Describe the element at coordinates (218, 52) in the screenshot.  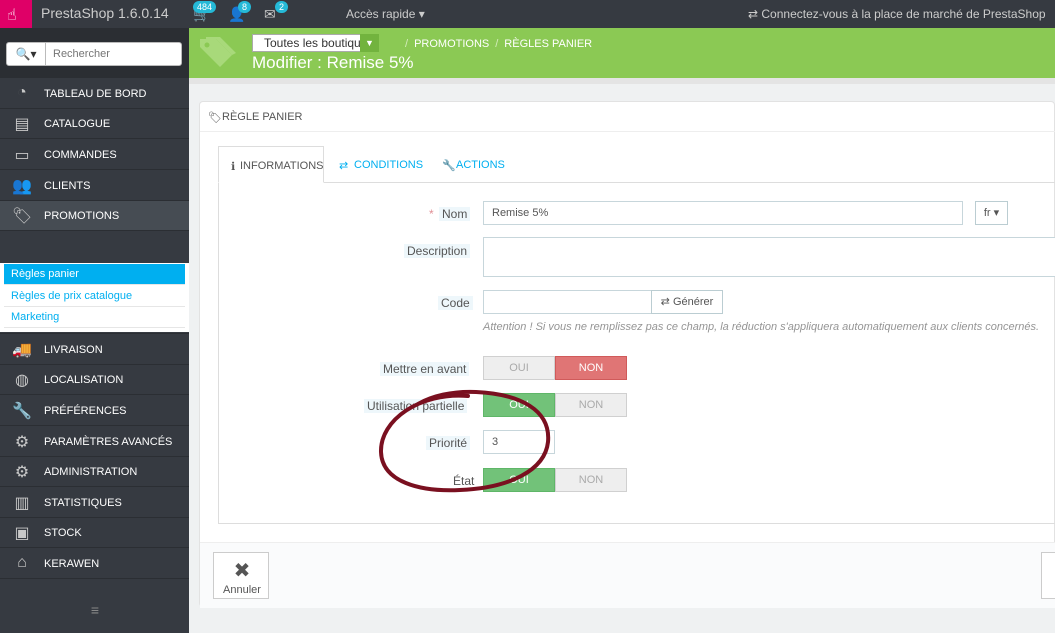
I see `tags-icon` at that location.